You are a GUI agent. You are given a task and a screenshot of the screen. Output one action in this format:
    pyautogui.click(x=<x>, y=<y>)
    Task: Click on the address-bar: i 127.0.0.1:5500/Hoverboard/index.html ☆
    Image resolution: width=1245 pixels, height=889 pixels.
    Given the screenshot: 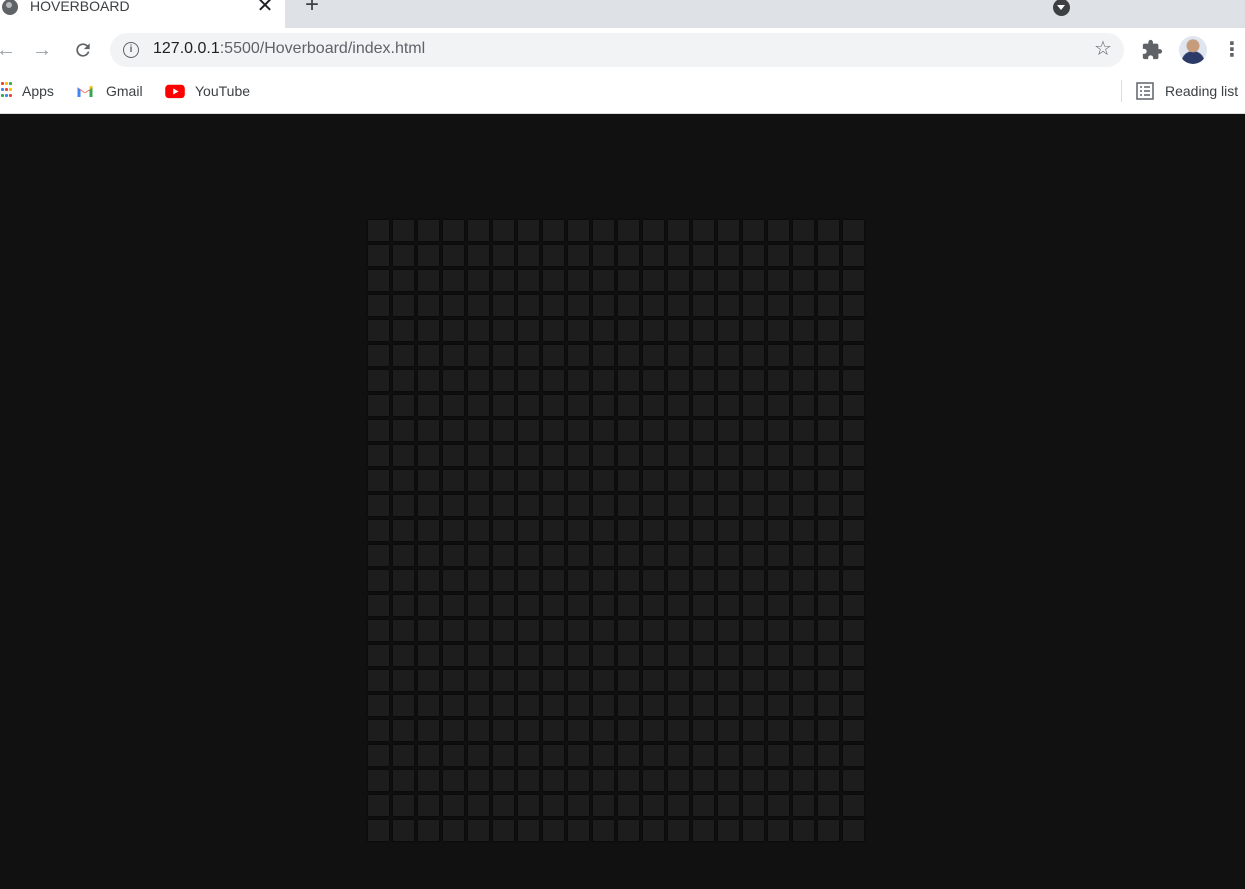 What is the action you would take?
    pyautogui.click(x=617, y=50)
    